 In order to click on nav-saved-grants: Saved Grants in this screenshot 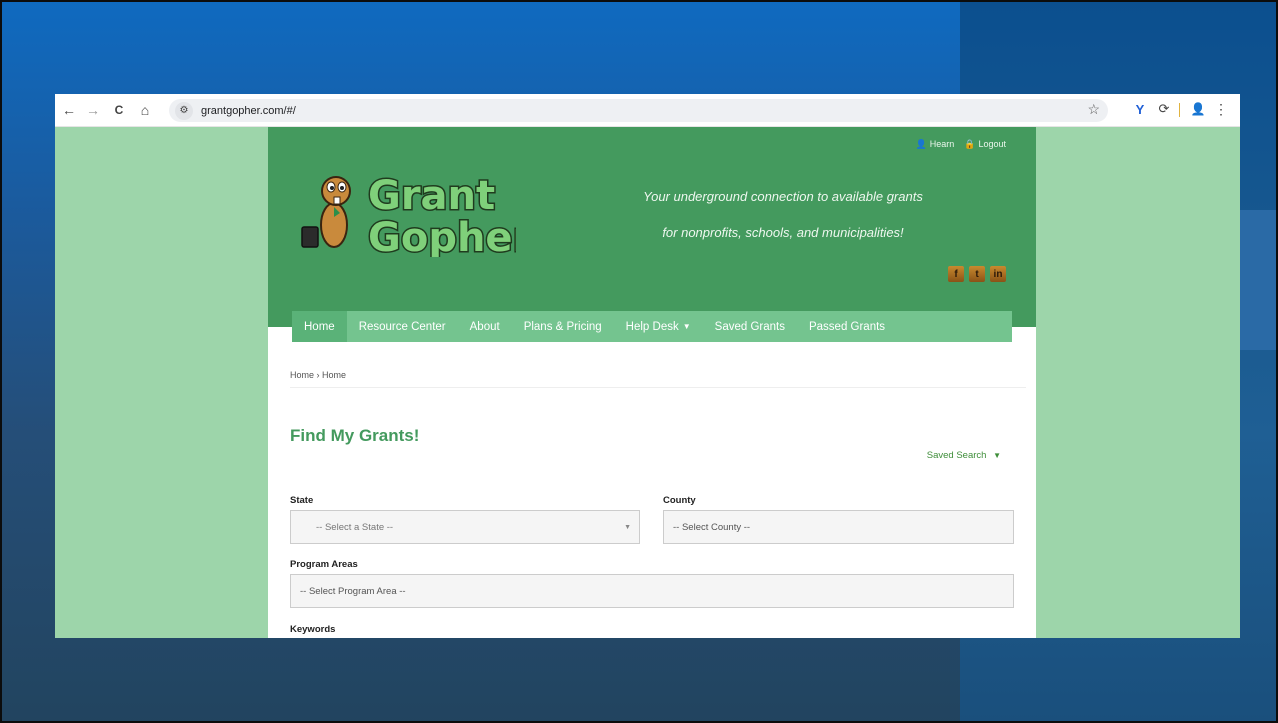, I will do `click(750, 326)`.